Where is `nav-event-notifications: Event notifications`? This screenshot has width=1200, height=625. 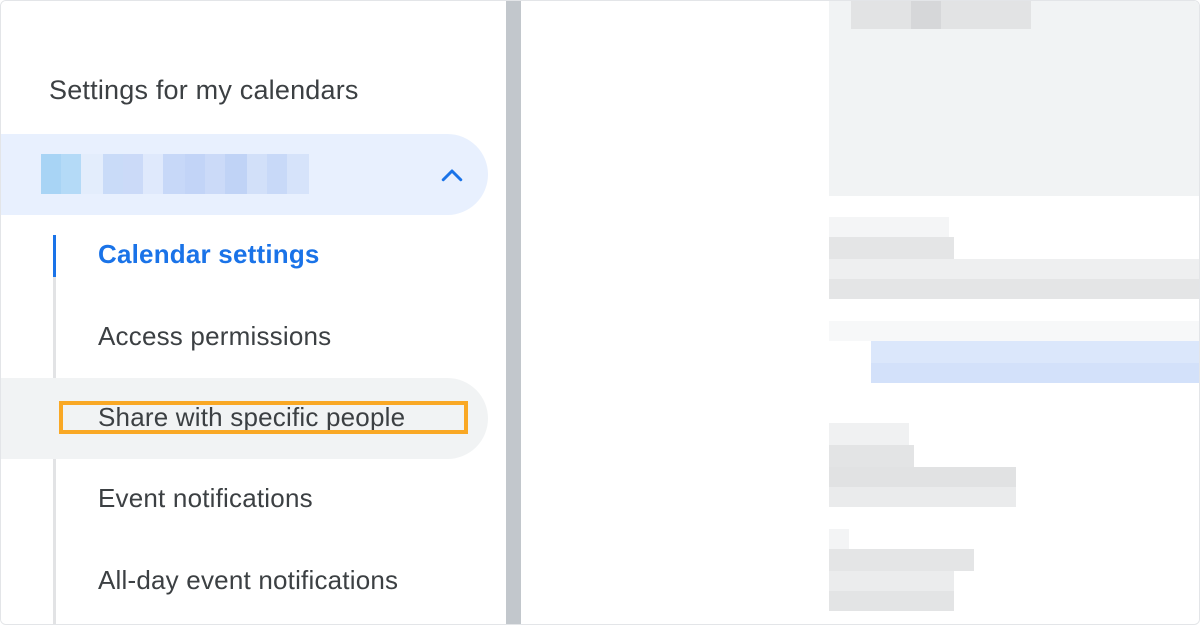 nav-event-notifications: Event notifications is located at coordinates (205, 498).